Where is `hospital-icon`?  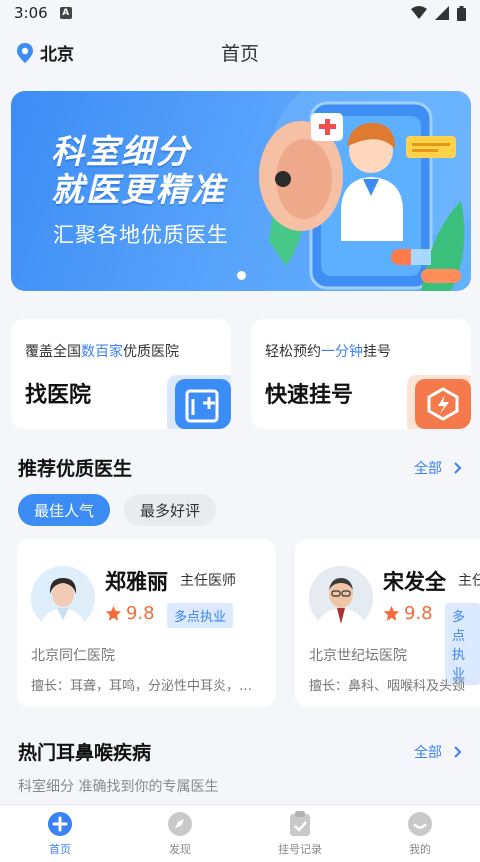 hospital-icon is located at coordinates (203, 404).